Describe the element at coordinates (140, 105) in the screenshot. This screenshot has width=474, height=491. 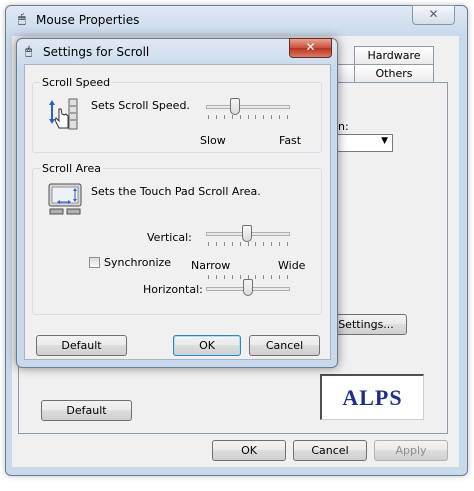
I see `scroll-speed-description: Sets Scroll Speed.` at that location.